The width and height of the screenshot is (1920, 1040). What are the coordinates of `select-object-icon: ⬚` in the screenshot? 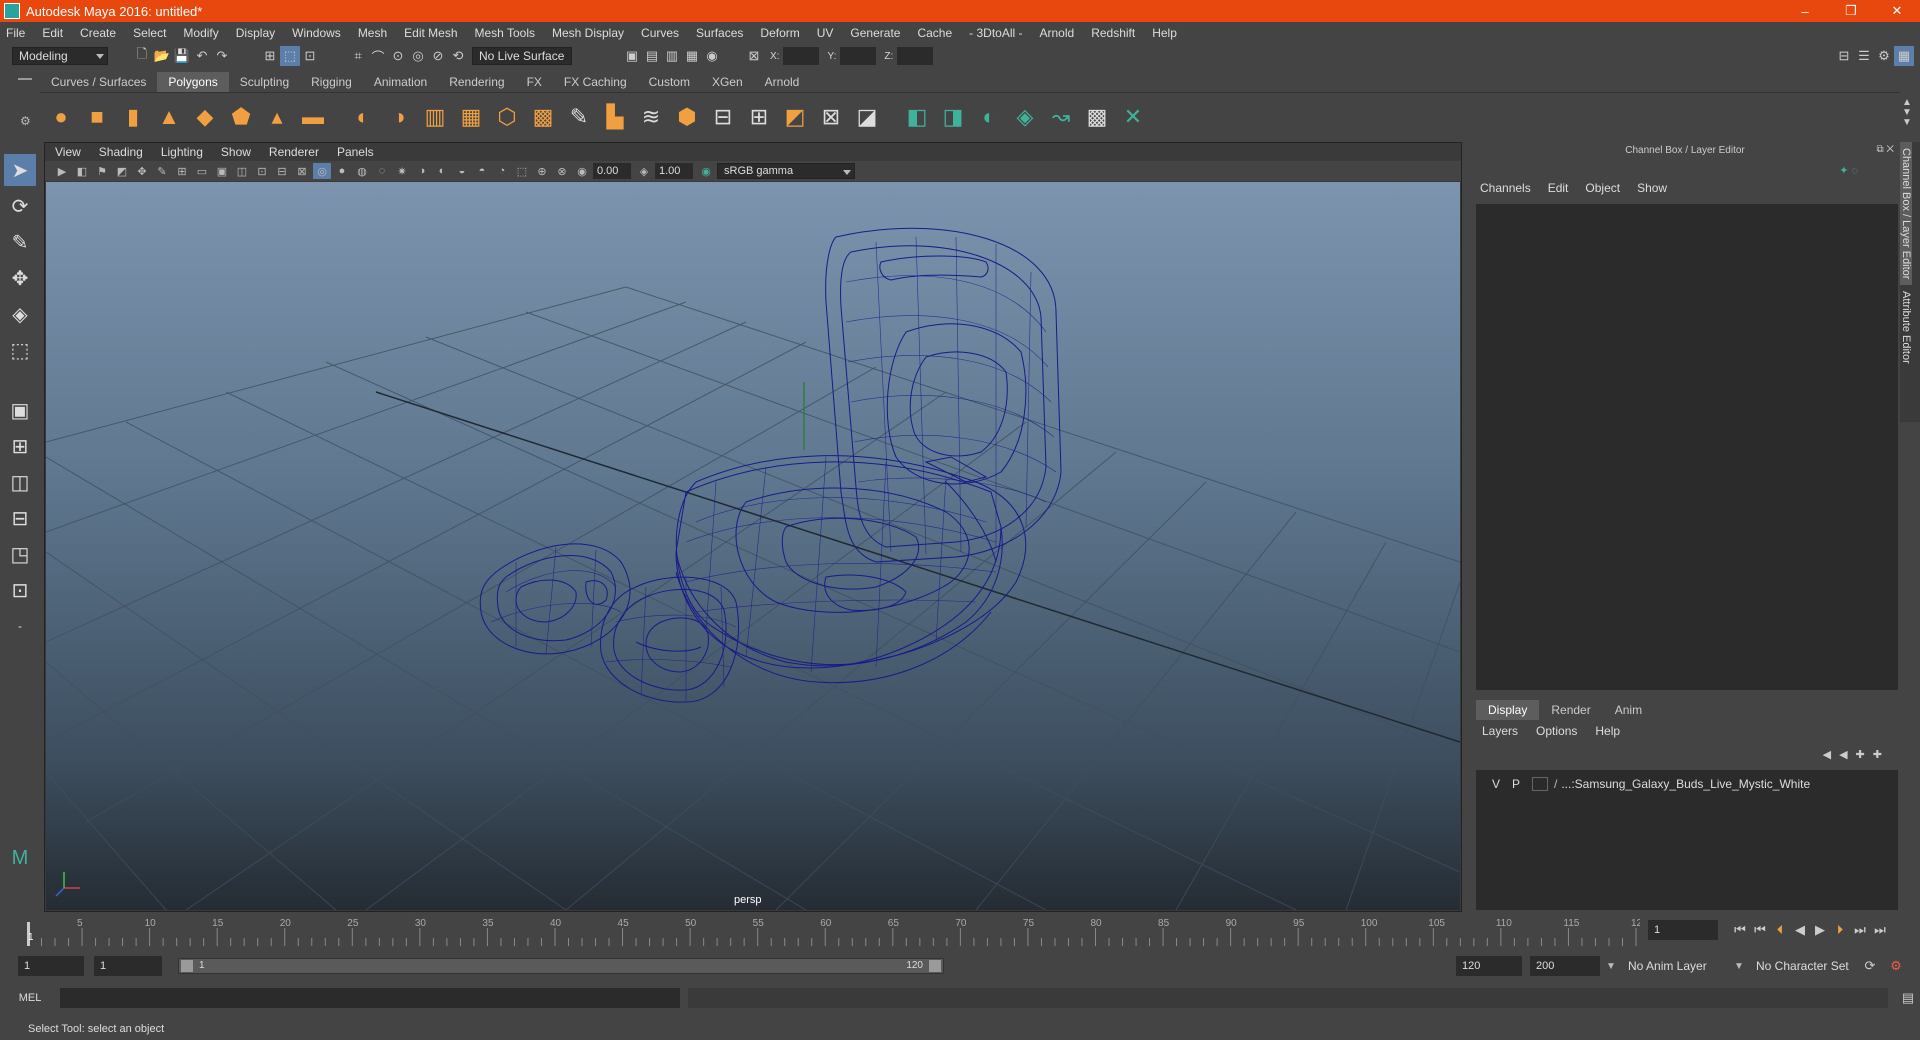 It's located at (290, 56).